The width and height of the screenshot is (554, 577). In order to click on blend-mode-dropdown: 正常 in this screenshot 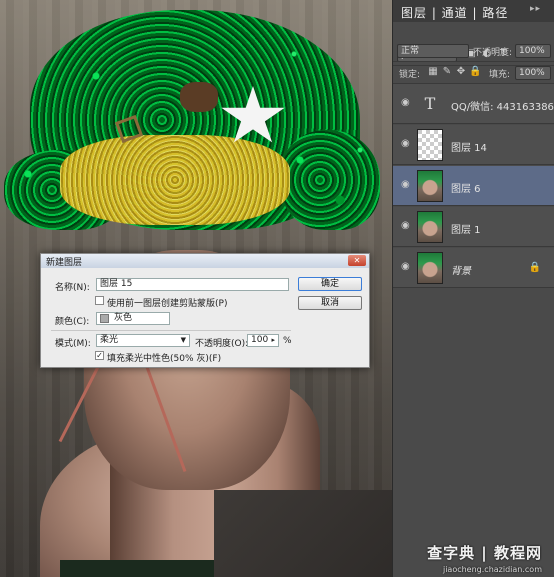, I will do `click(433, 51)`.